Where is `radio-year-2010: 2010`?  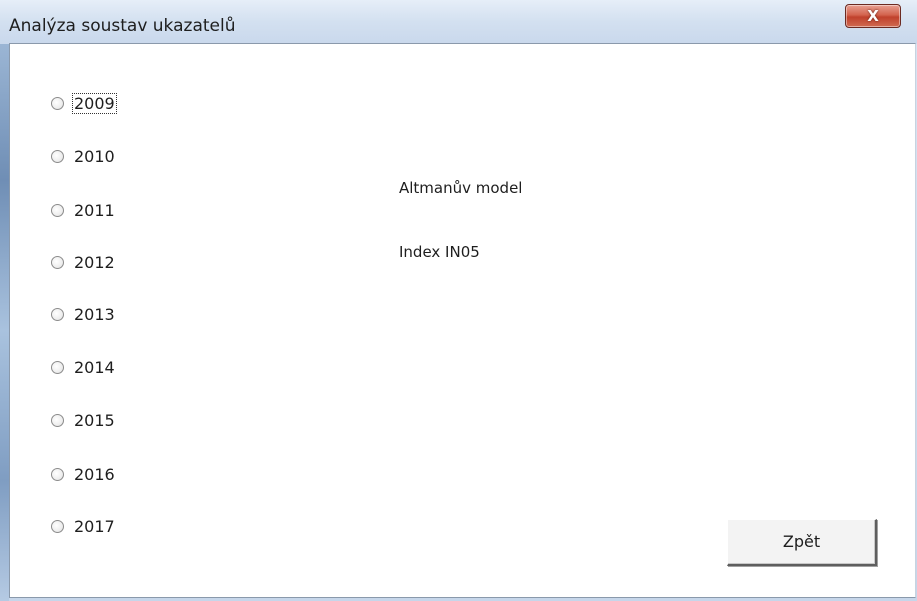
radio-year-2010: 2010 is located at coordinates (84, 156).